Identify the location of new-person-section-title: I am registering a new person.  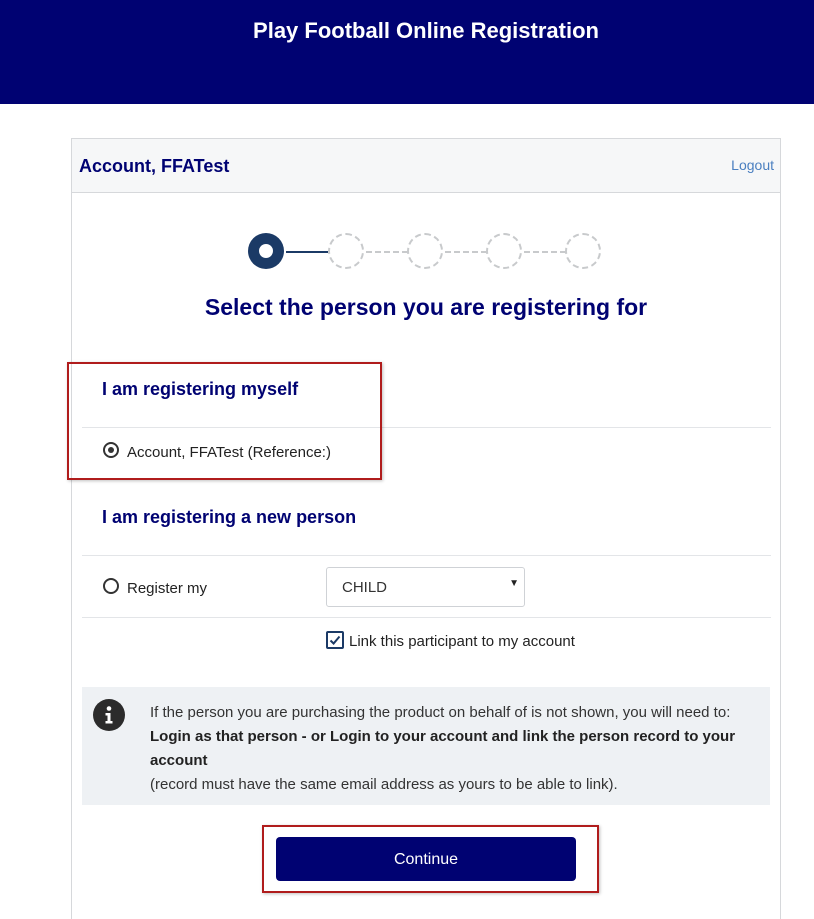
(229, 517).